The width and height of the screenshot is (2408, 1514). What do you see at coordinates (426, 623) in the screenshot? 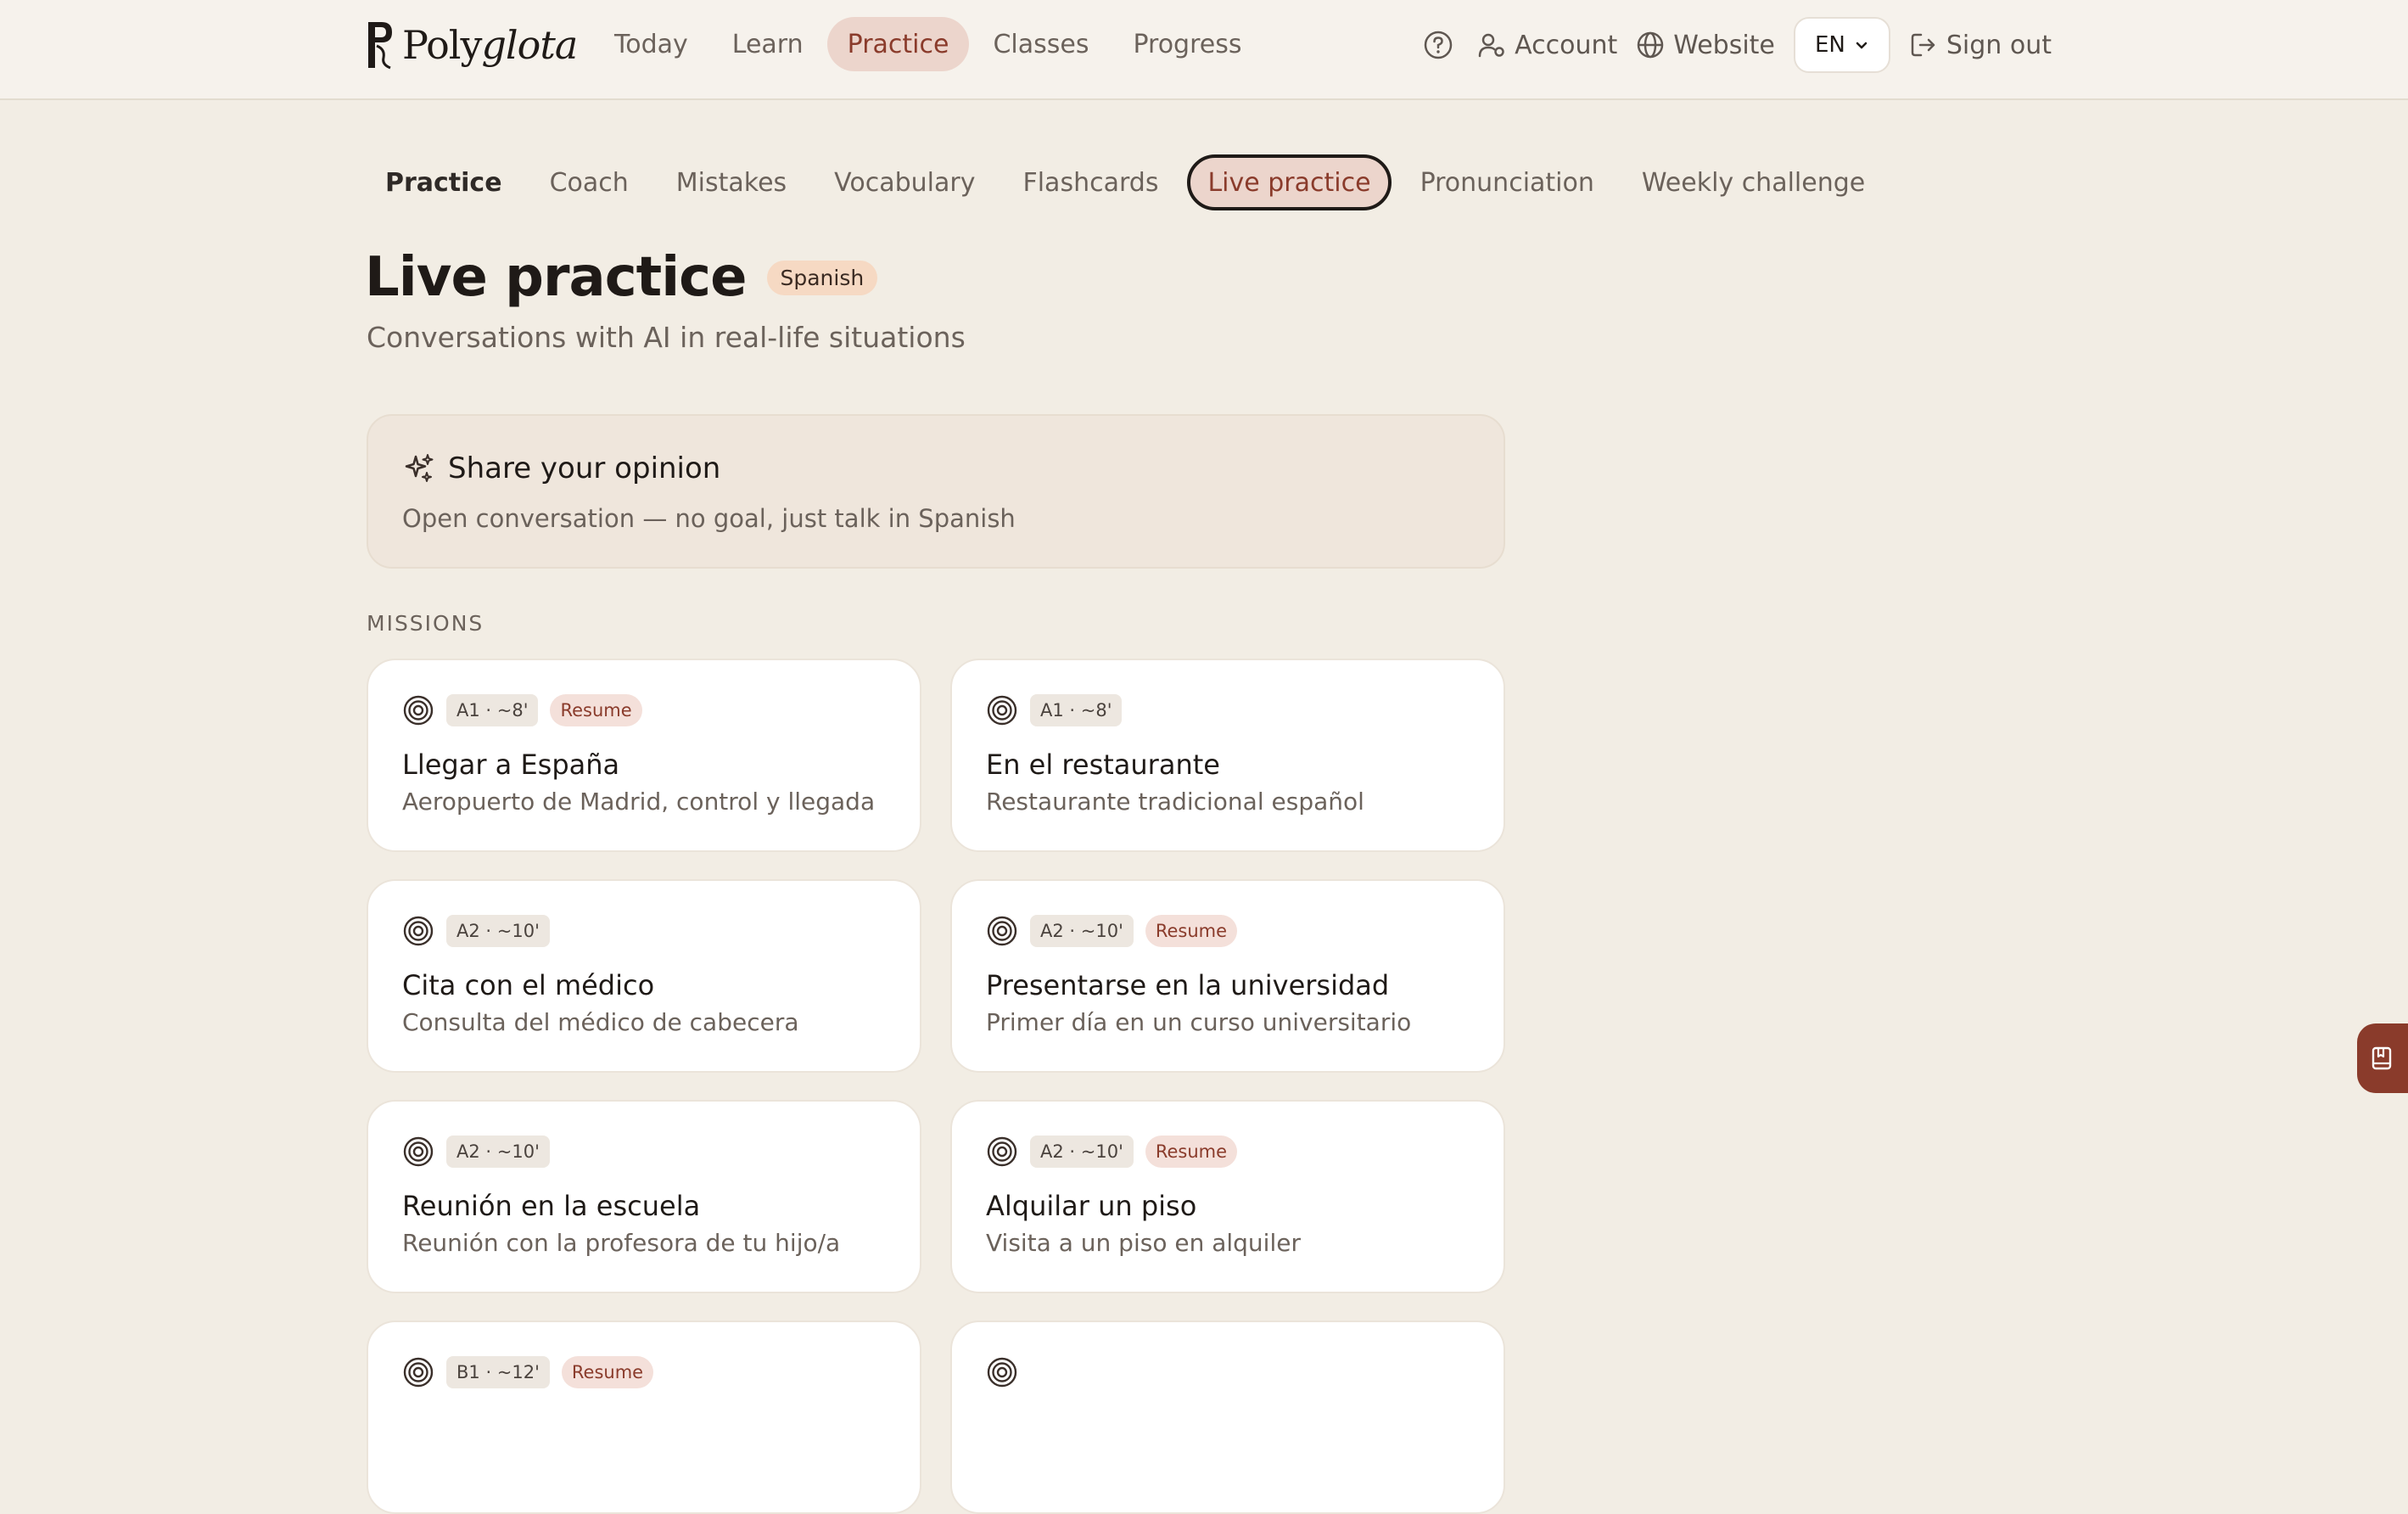
I see `missions-section-label: MISSIONS` at bounding box center [426, 623].